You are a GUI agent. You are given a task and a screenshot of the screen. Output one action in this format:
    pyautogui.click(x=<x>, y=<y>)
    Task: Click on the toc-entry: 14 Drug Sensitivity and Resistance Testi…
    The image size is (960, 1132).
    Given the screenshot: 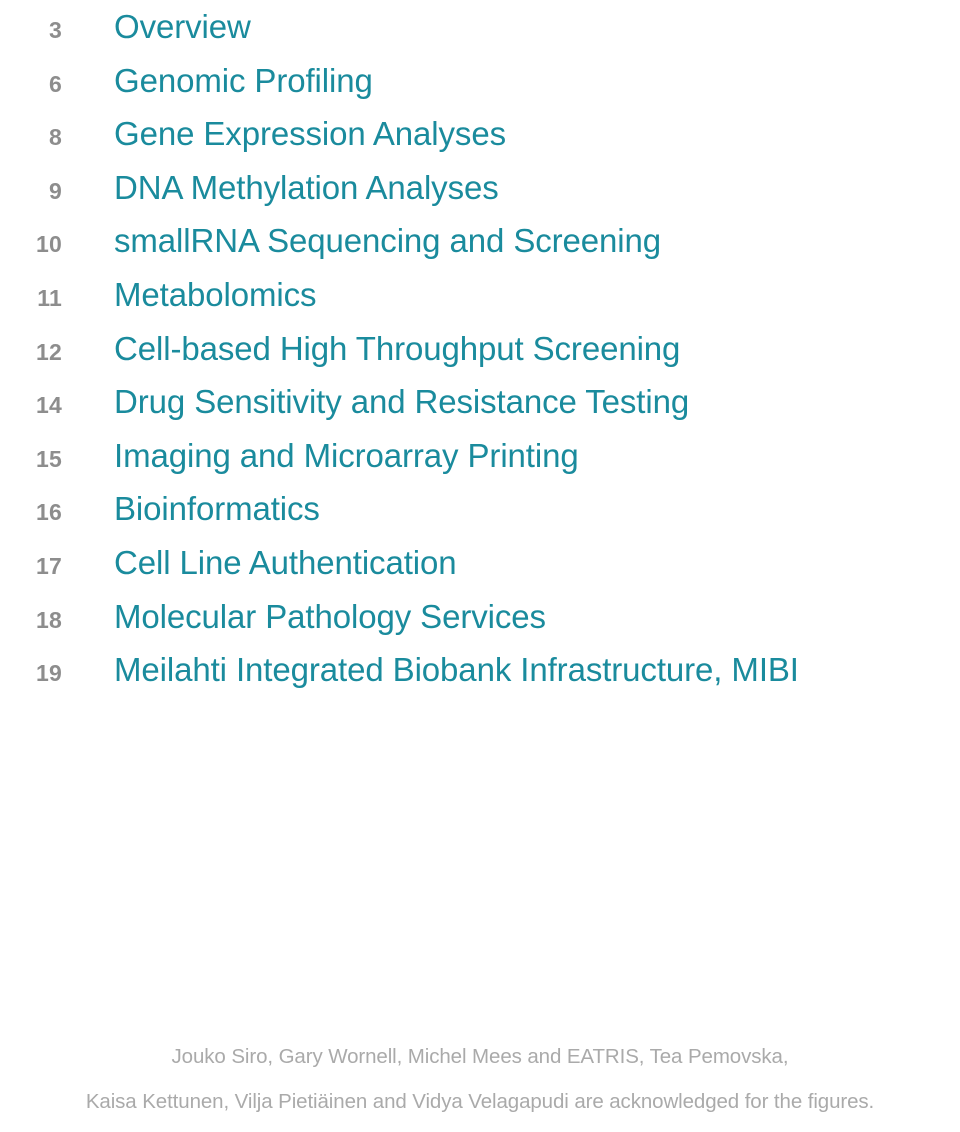 What is the action you would take?
    pyautogui.click(x=480, y=402)
    